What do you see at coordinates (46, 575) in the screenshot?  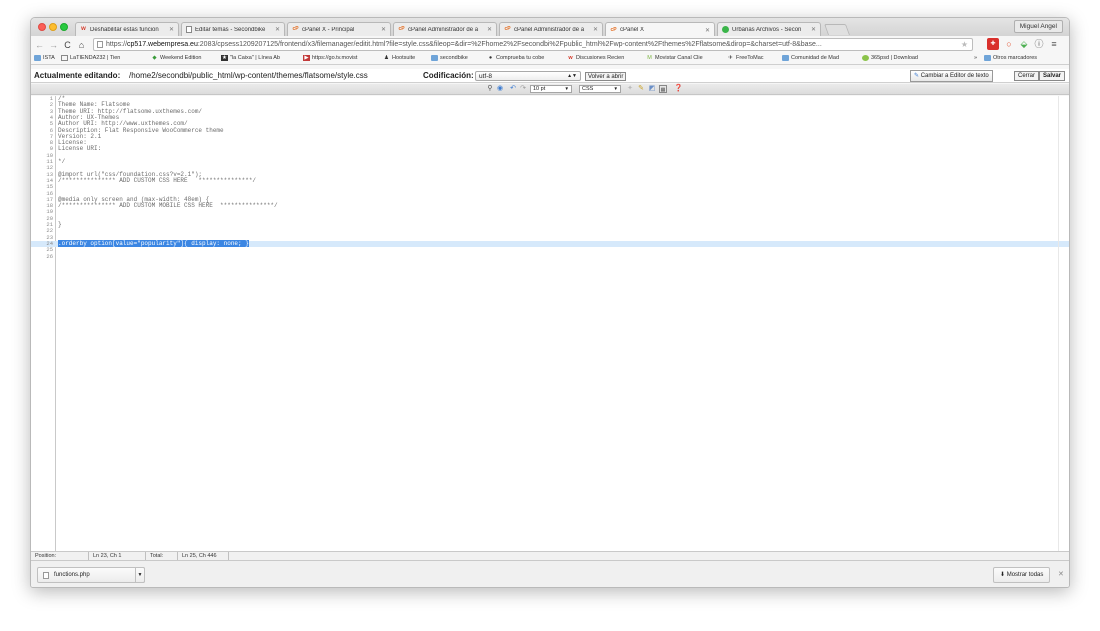 I see `file-icon` at bounding box center [46, 575].